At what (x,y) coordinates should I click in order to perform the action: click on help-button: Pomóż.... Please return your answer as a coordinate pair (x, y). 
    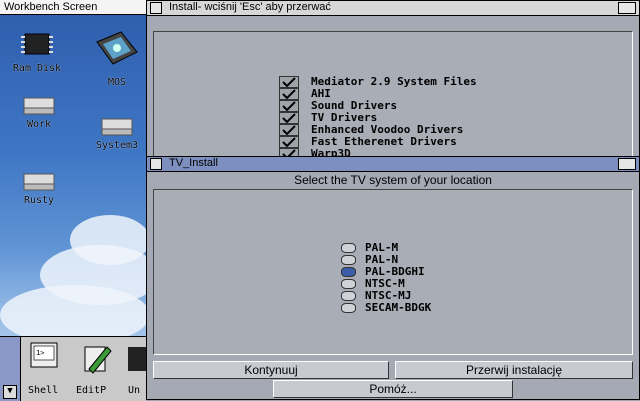
    Looking at the image, I should click on (393, 389).